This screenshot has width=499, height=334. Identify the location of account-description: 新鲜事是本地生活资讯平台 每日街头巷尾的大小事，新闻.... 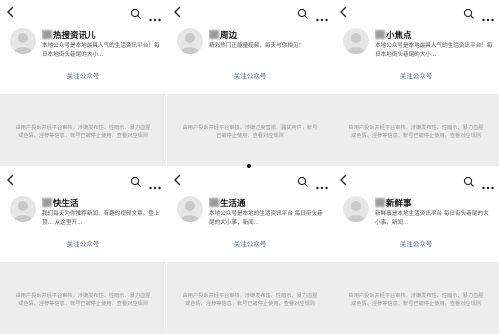
(432, 218).